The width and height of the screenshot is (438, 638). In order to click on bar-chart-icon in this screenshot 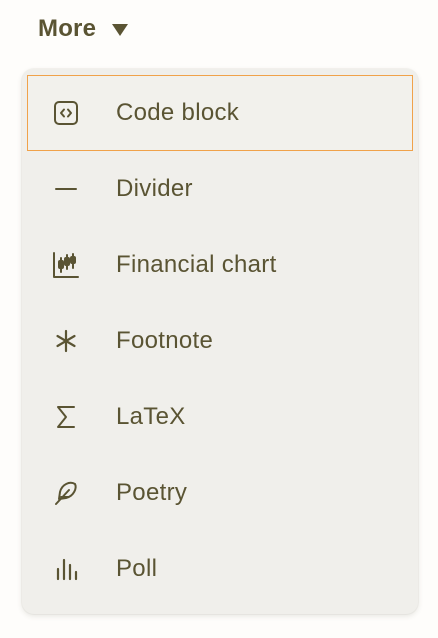, I will do `click(66, 569)`.